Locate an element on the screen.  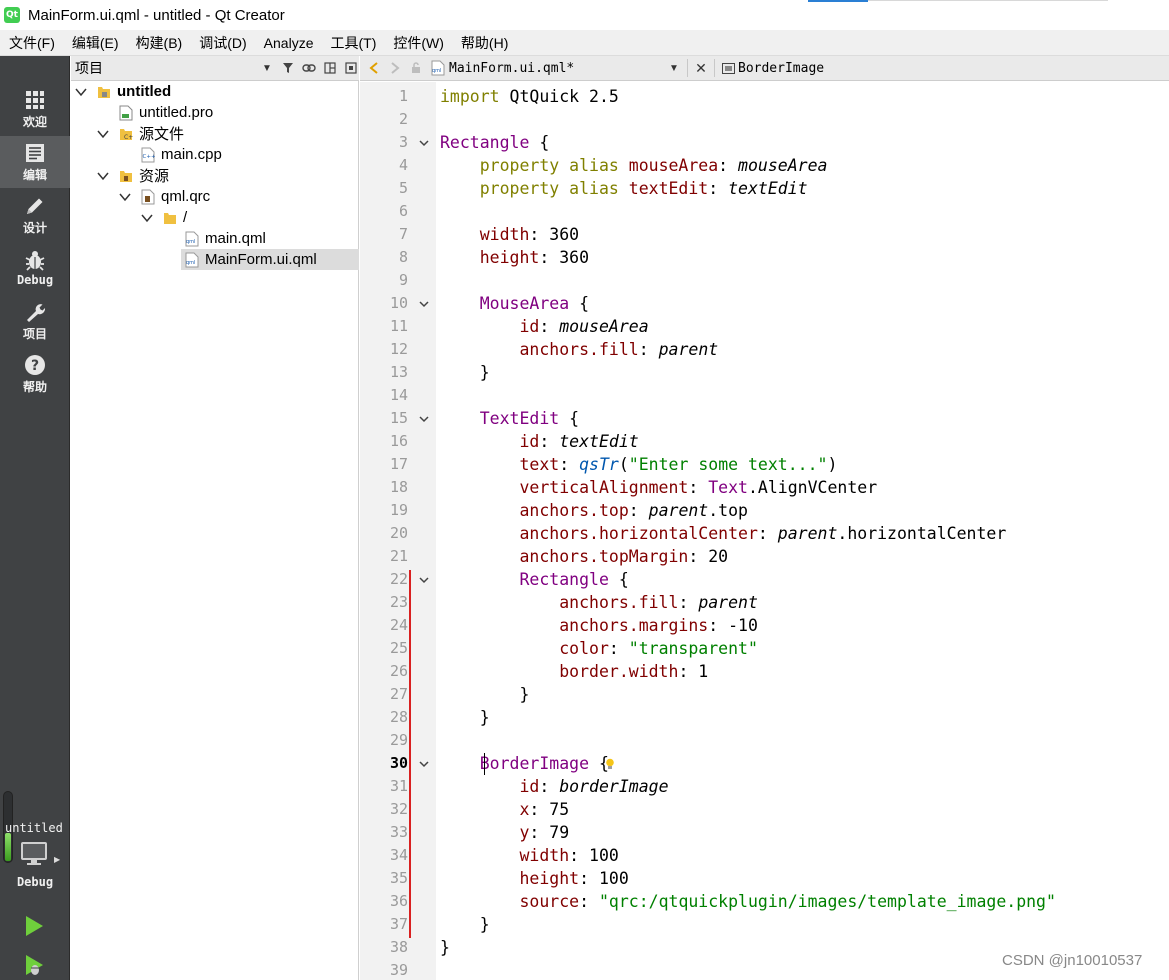
tree-label: main.qml is located at coordinates (235, 238).